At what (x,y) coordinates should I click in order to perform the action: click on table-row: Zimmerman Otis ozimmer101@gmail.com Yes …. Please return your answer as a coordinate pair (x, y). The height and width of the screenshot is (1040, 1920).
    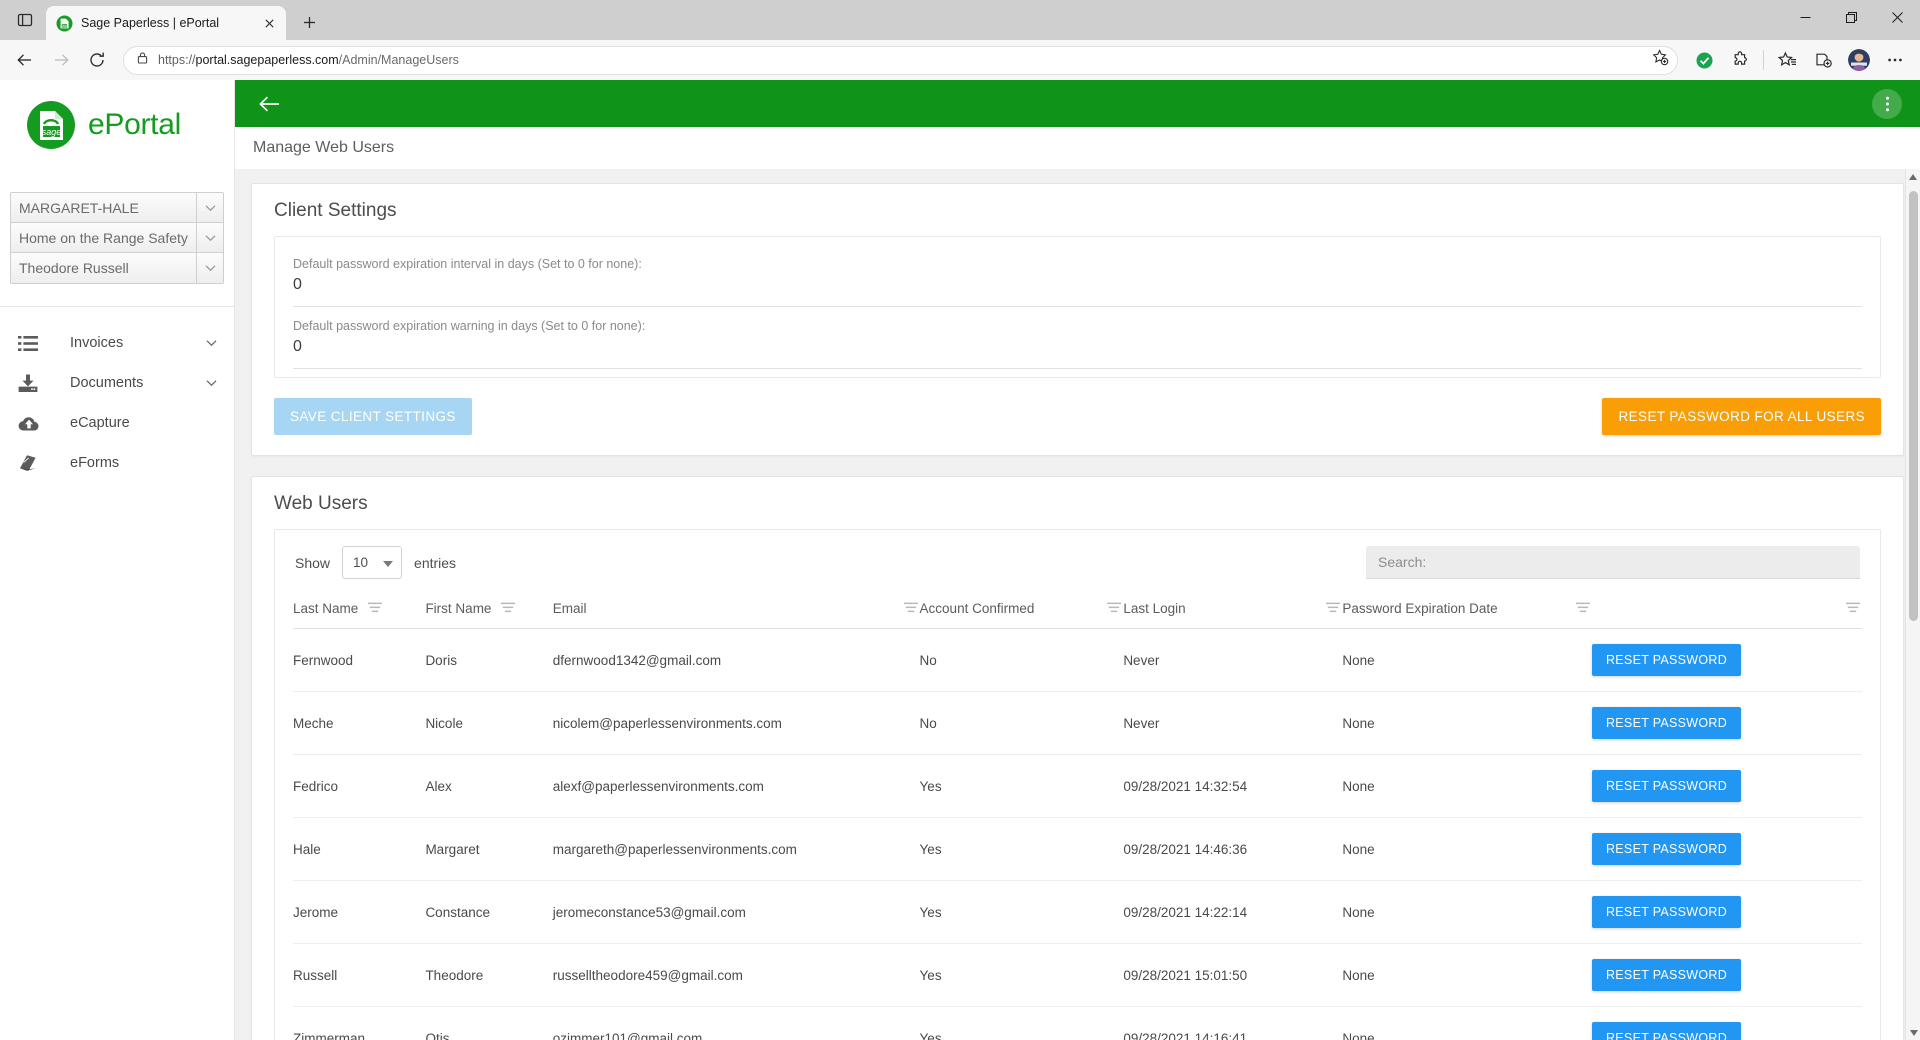
    Looking at the image, I should click on (1077, 1023).